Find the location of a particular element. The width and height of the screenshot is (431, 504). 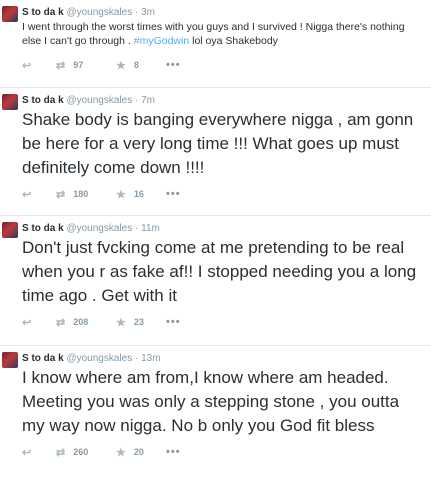

favorite-button: ★ 16 is located at coordinates (141, 194).